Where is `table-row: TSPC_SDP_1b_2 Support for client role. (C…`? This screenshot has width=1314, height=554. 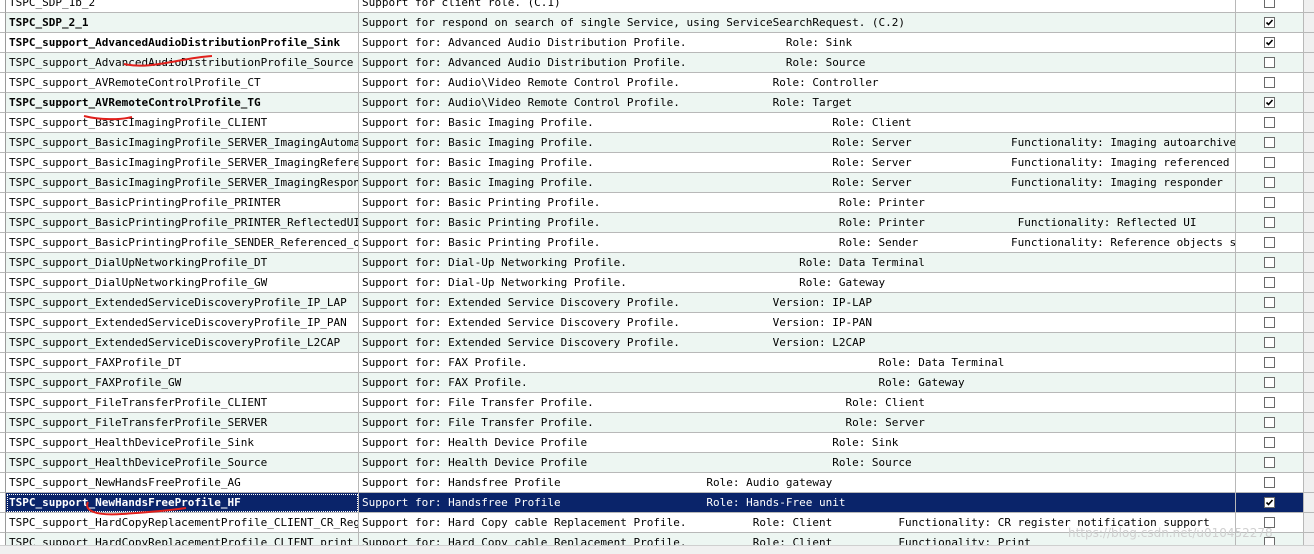
table-row: TSPC_SDP_1b_2 Support for client role. (C… is located at coordinates (657, 6).